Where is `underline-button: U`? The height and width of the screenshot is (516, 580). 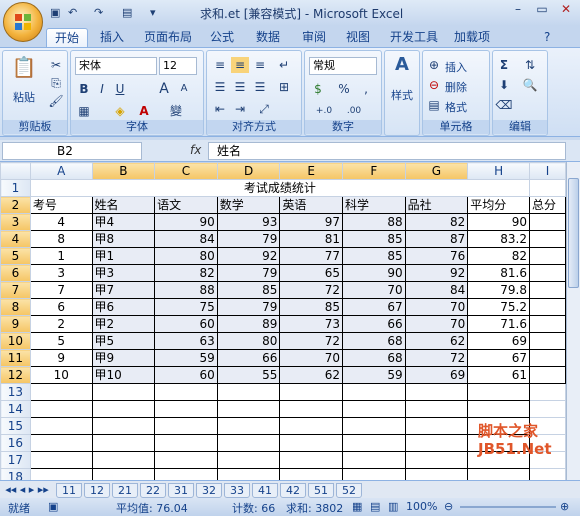
underline-button: U is located at coordinates (120, 89).